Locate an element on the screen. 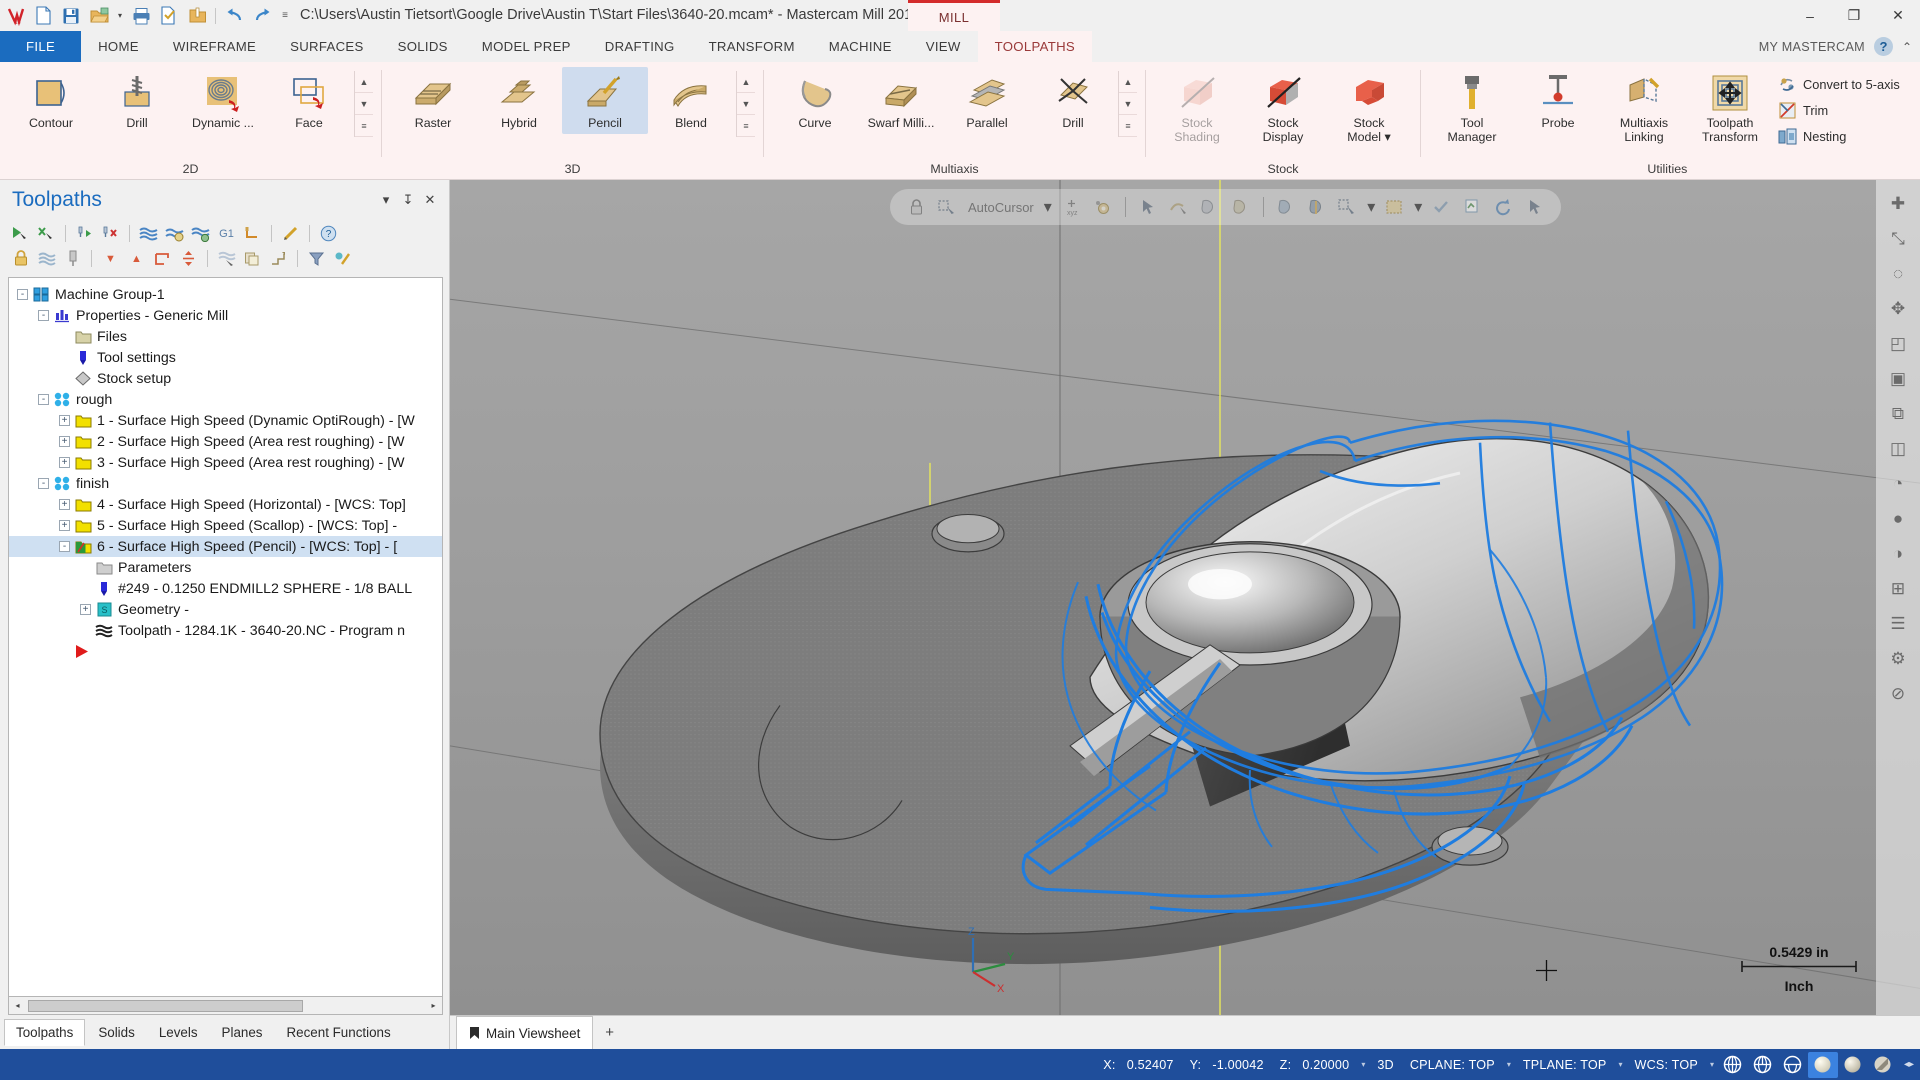 Image resolution: width=1920 pixels, height=1080 pixels. panel-close-icon: ✕ is located at coordinates (430, 200).